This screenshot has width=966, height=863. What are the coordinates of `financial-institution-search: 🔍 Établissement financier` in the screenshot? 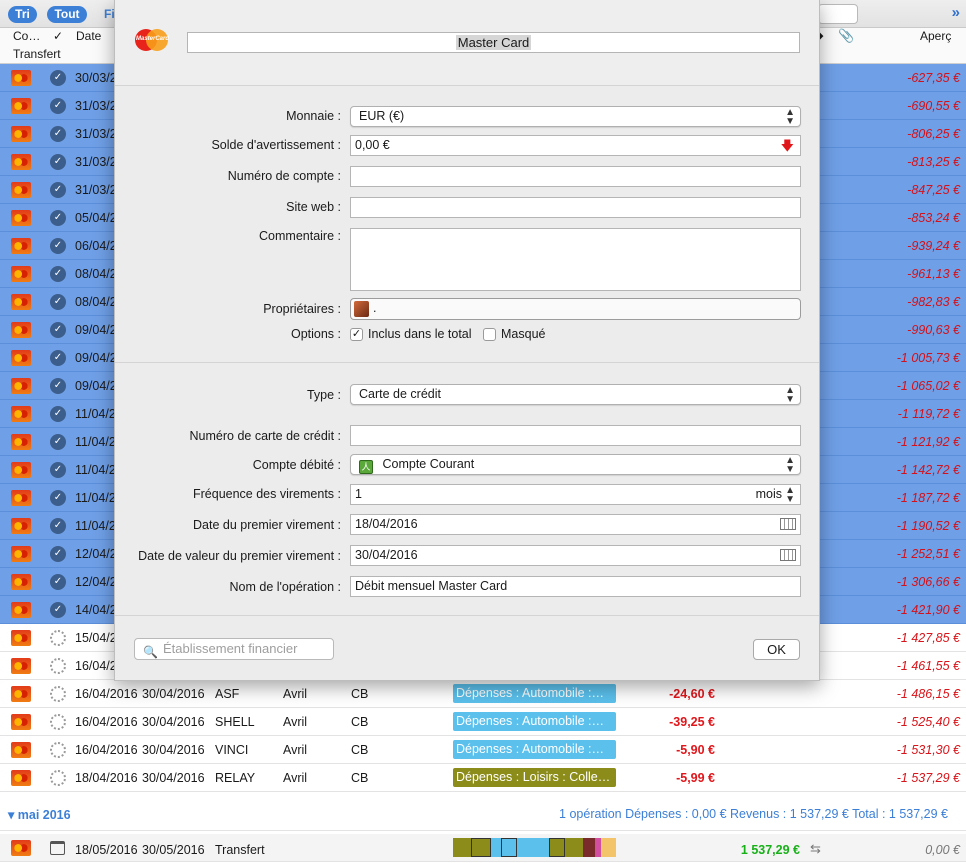 It's located at (234, 649).